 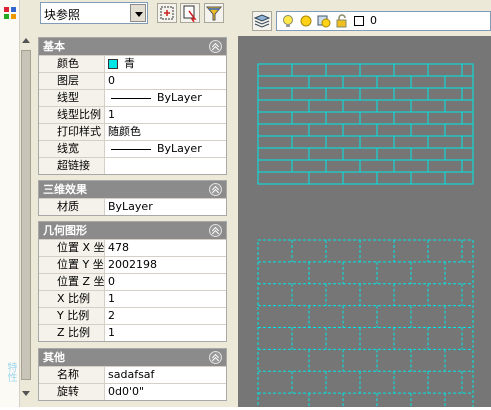 What do you see at coordinates (324, 21) in the screenshot?
I see `viewport-freeze-icon` at bounding box center [324, 21].